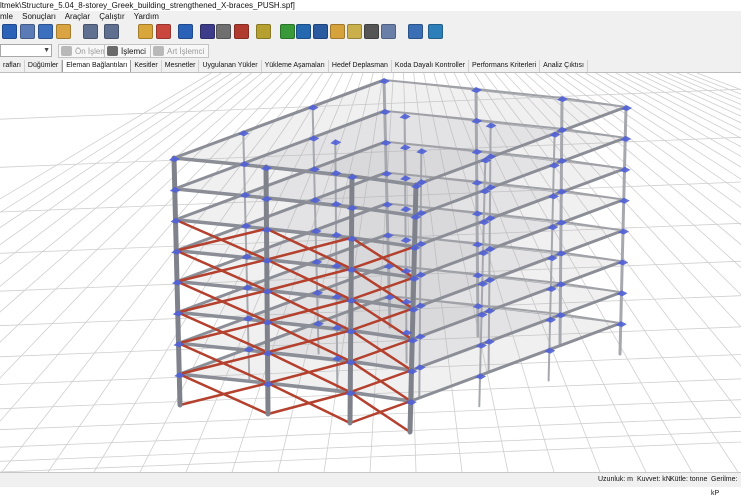 The height and width of the screenshot is (501, 741). I want to click on status-length-unit: Uzunluk: m, so click(616, 479).